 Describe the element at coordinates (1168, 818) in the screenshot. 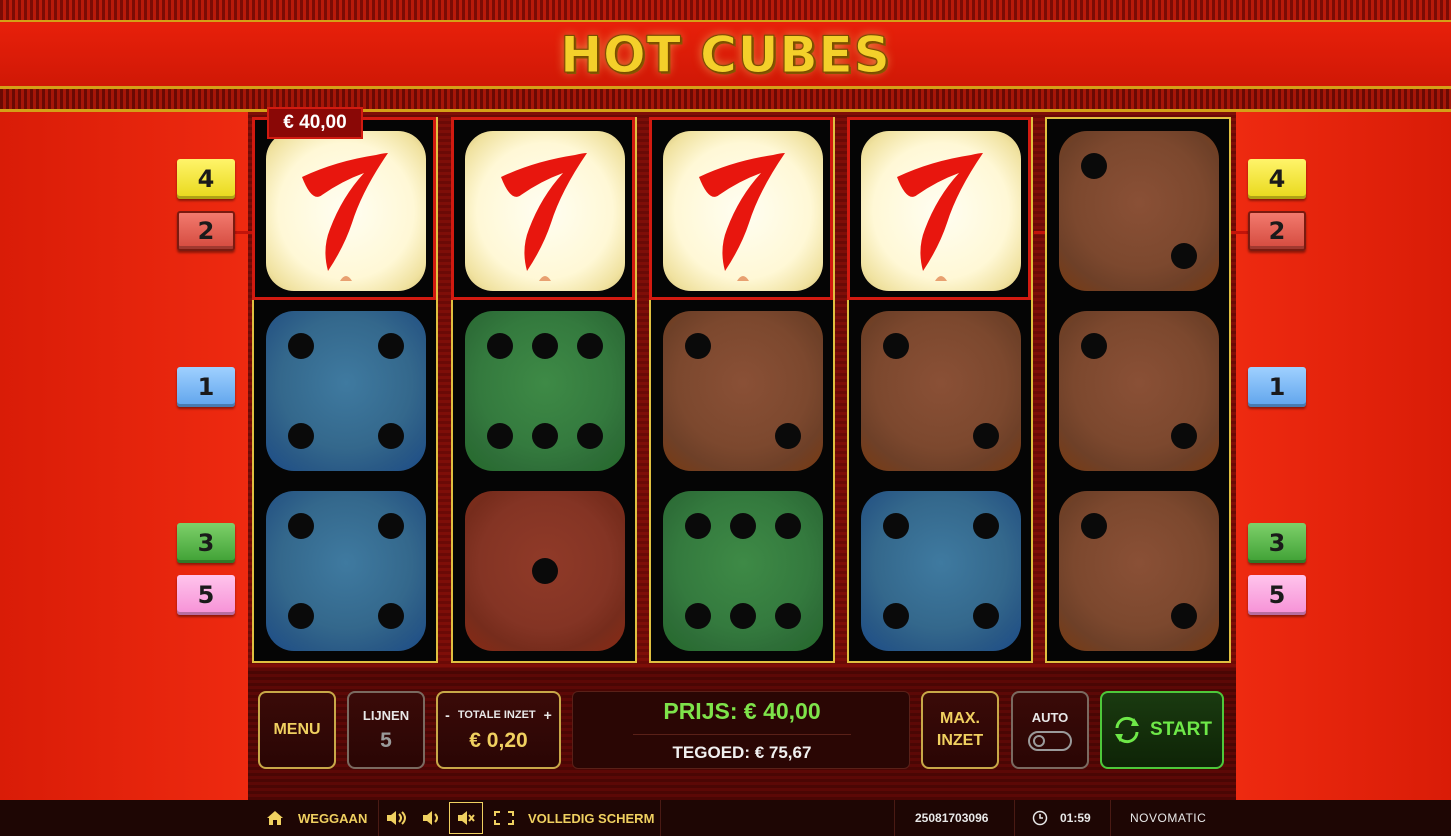

I see `brand-logo: NOVOMATIC` at that location.